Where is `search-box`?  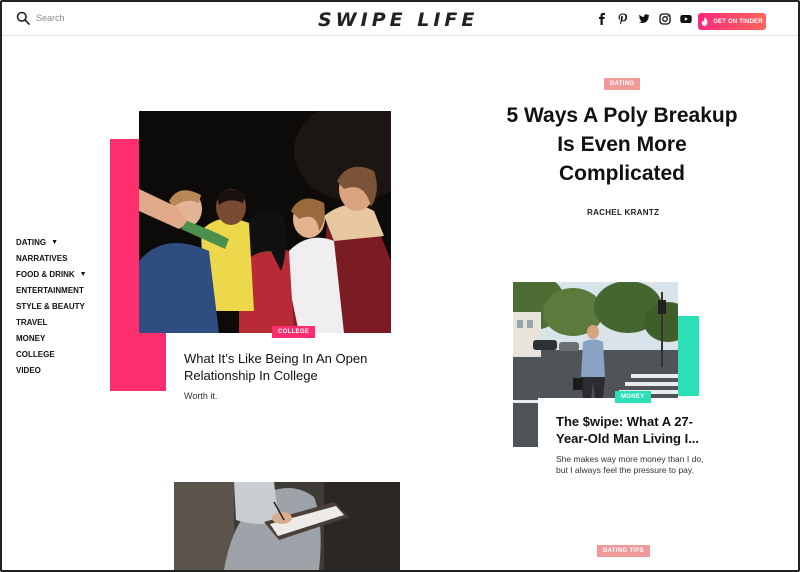 search-box is located at coordinates (71, 18).